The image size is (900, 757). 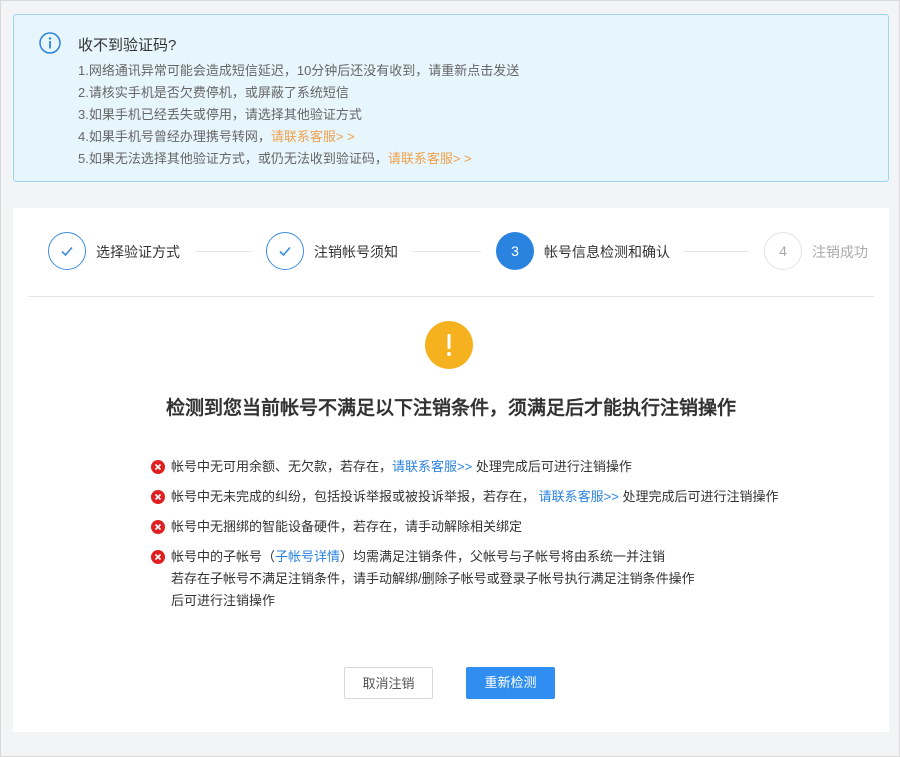 I want to click on progress-steps: 选择验证方式 注销帐号须知 3 帐号信息检测和确认 4 注销成功, so click(x=451, y=252).